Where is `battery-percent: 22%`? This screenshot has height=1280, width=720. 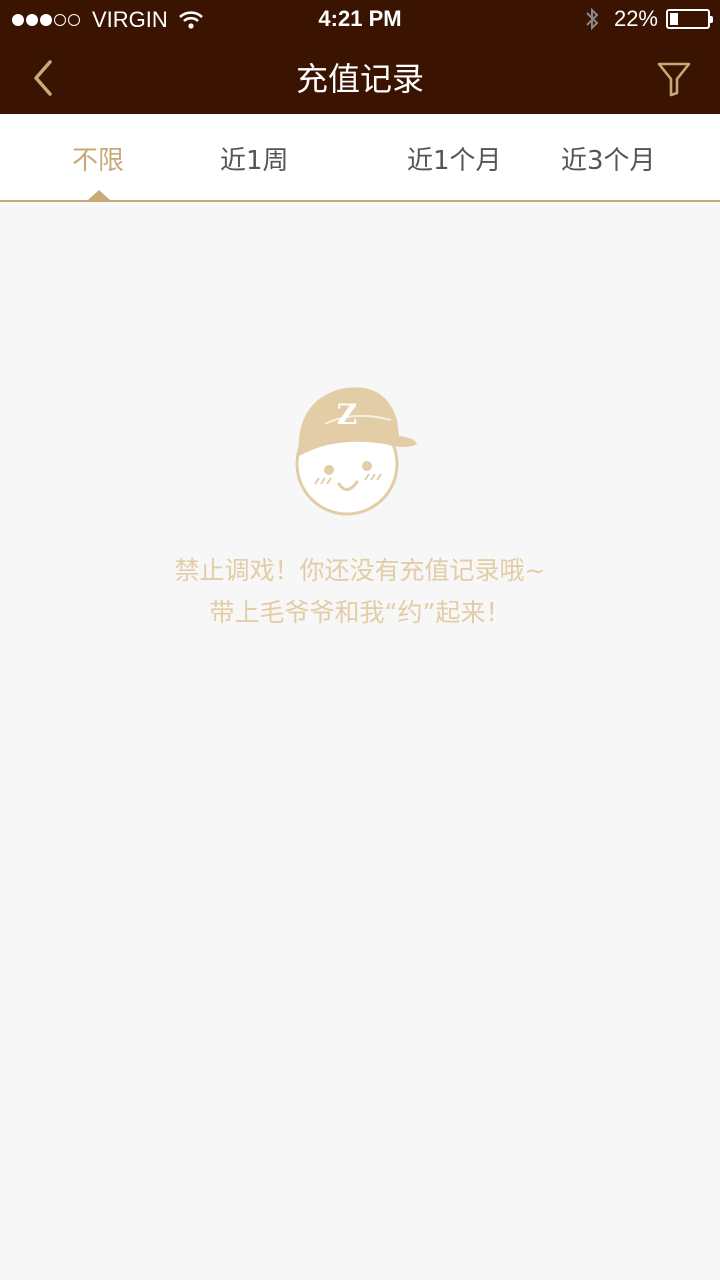 battery-percent: 22% is located at coordinates (635, 18).